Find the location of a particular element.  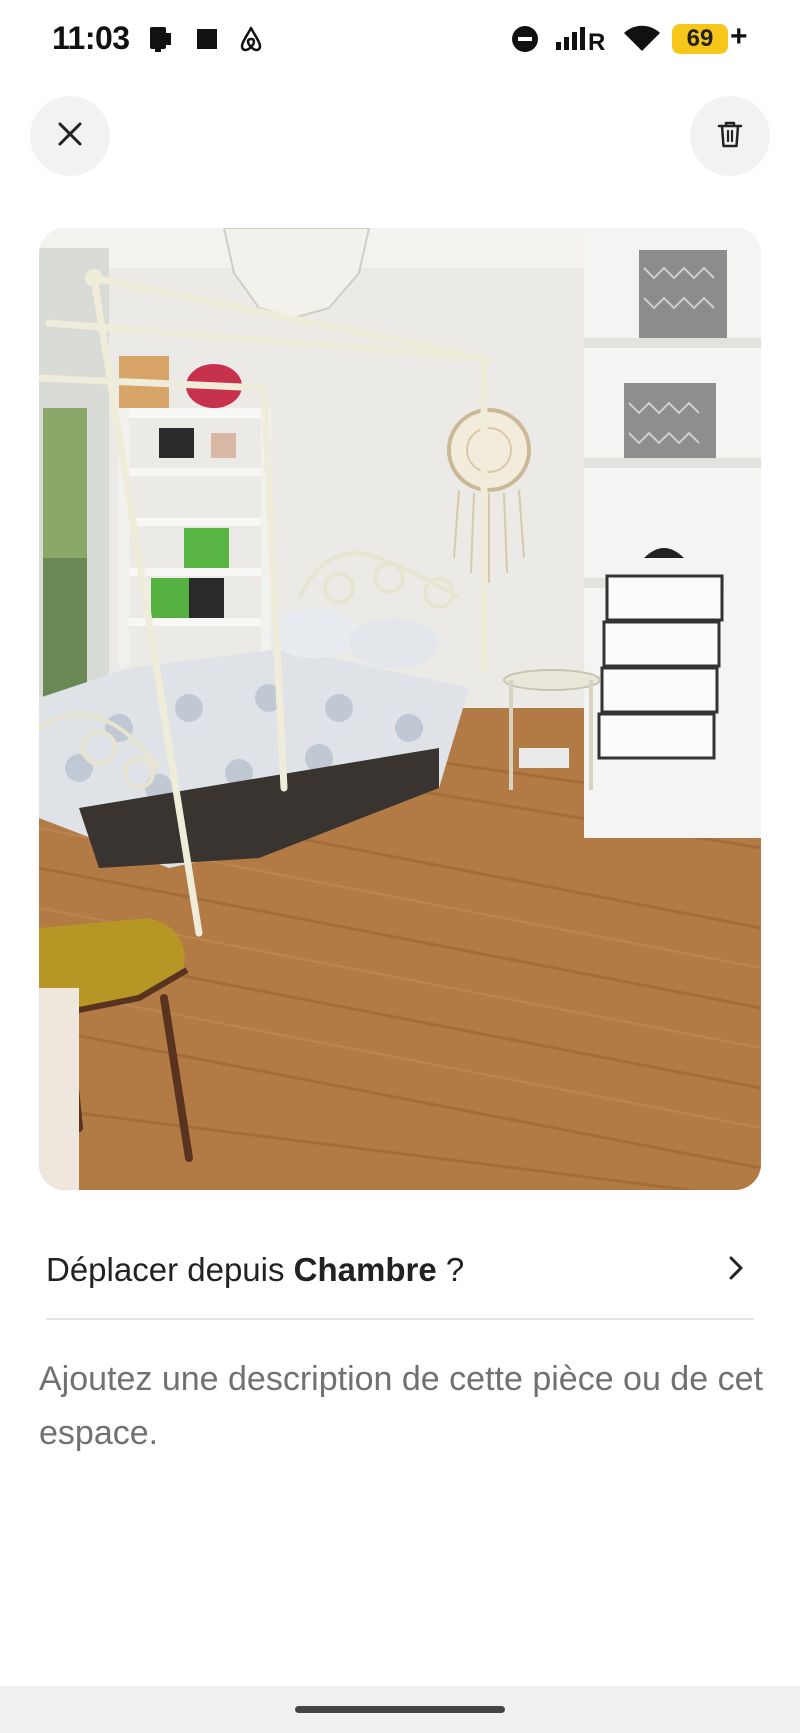

wifi-icon is located at coordinates (642, 41).